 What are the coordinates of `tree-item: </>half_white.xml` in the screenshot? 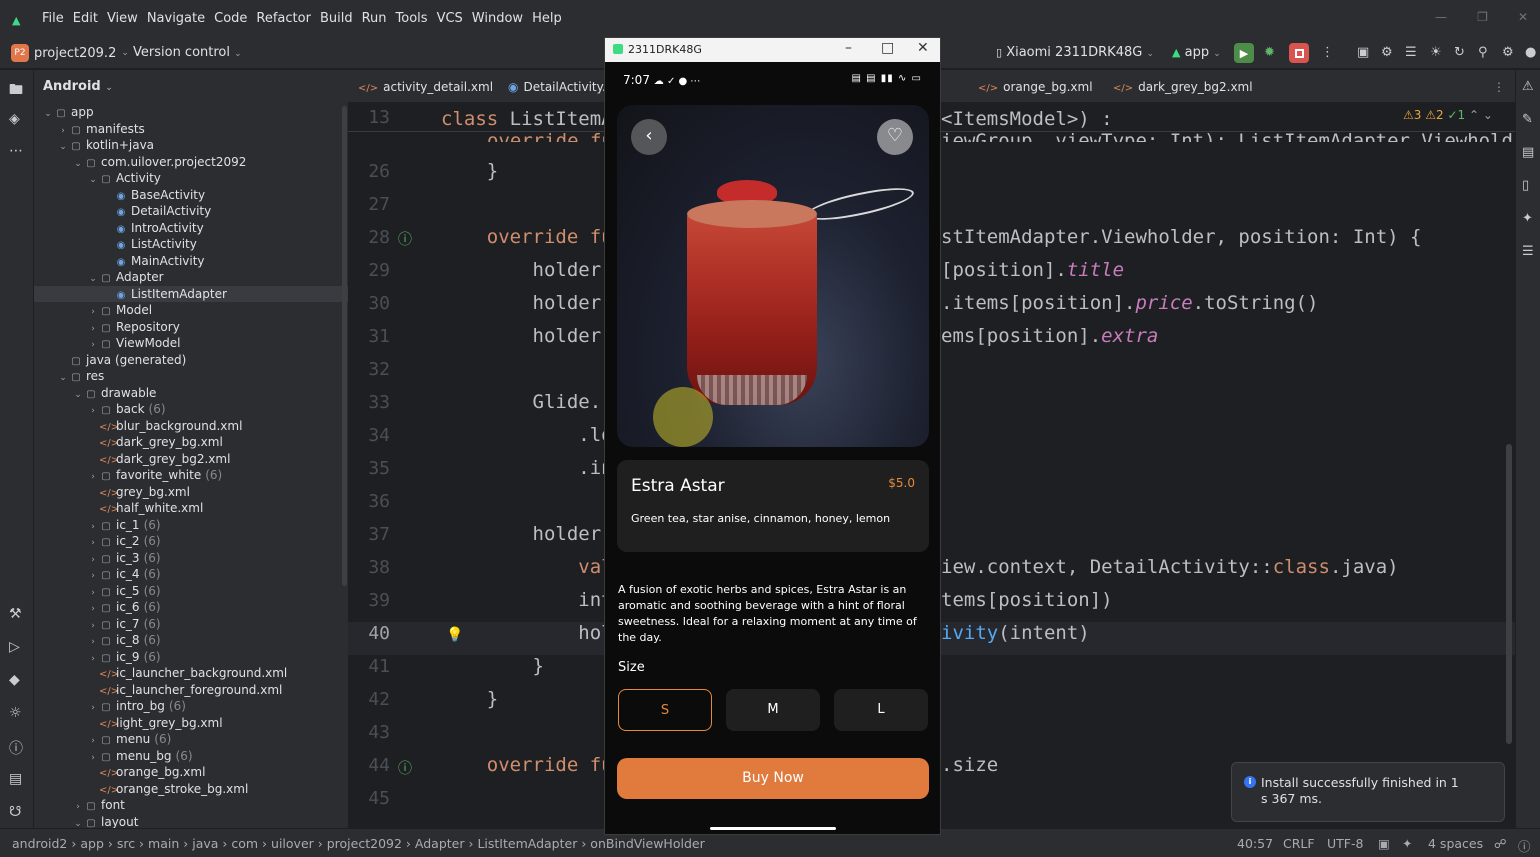 It's located at (191, 508).